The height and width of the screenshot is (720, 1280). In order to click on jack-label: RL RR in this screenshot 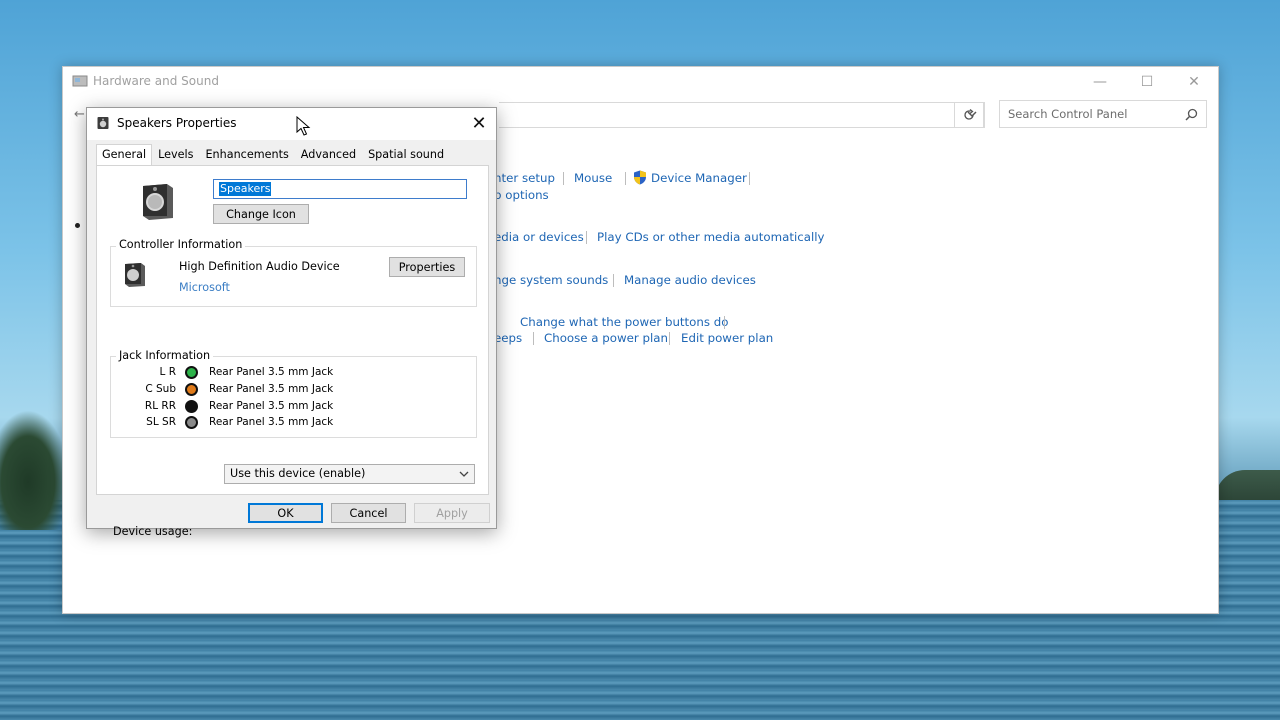, I will do `click(160, 406)`.